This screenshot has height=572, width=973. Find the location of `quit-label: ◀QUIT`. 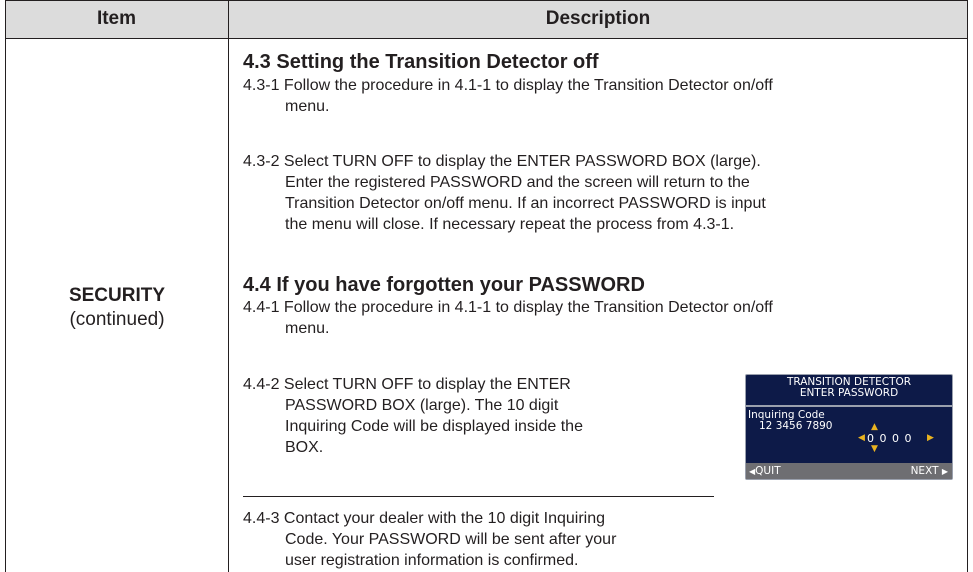

quit-label: ◀QUIT is located at coordinates (765, 471).